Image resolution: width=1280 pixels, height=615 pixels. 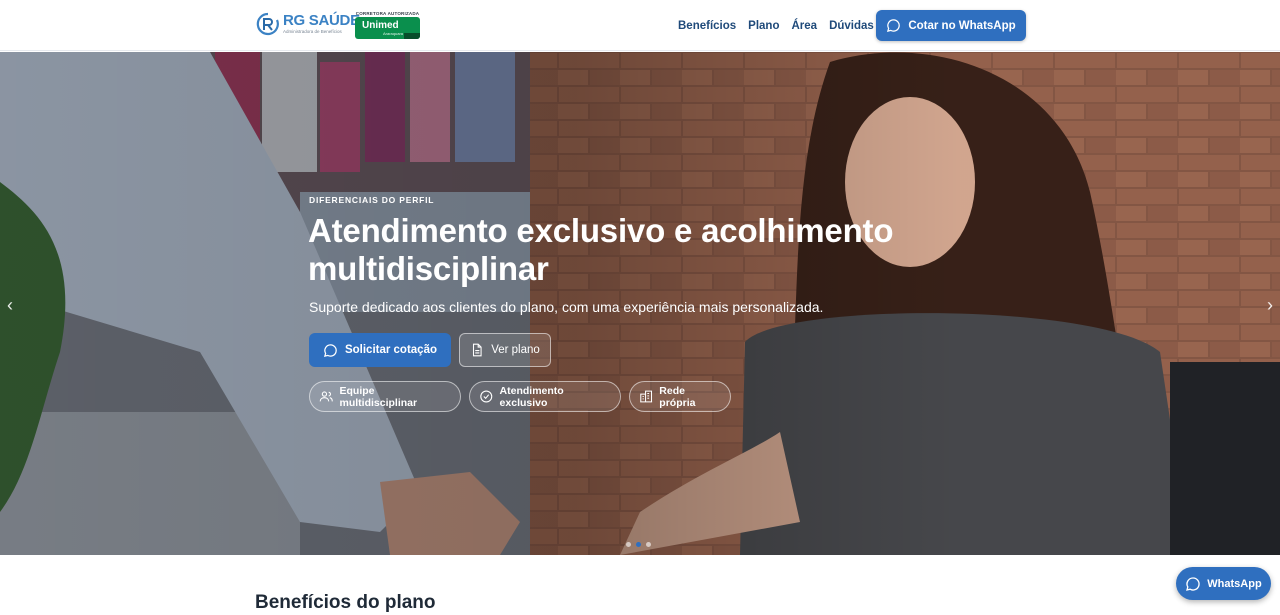 I want to click on solicitar-cotacao-button: Solicitar cotação, so click(x=380, y=350).